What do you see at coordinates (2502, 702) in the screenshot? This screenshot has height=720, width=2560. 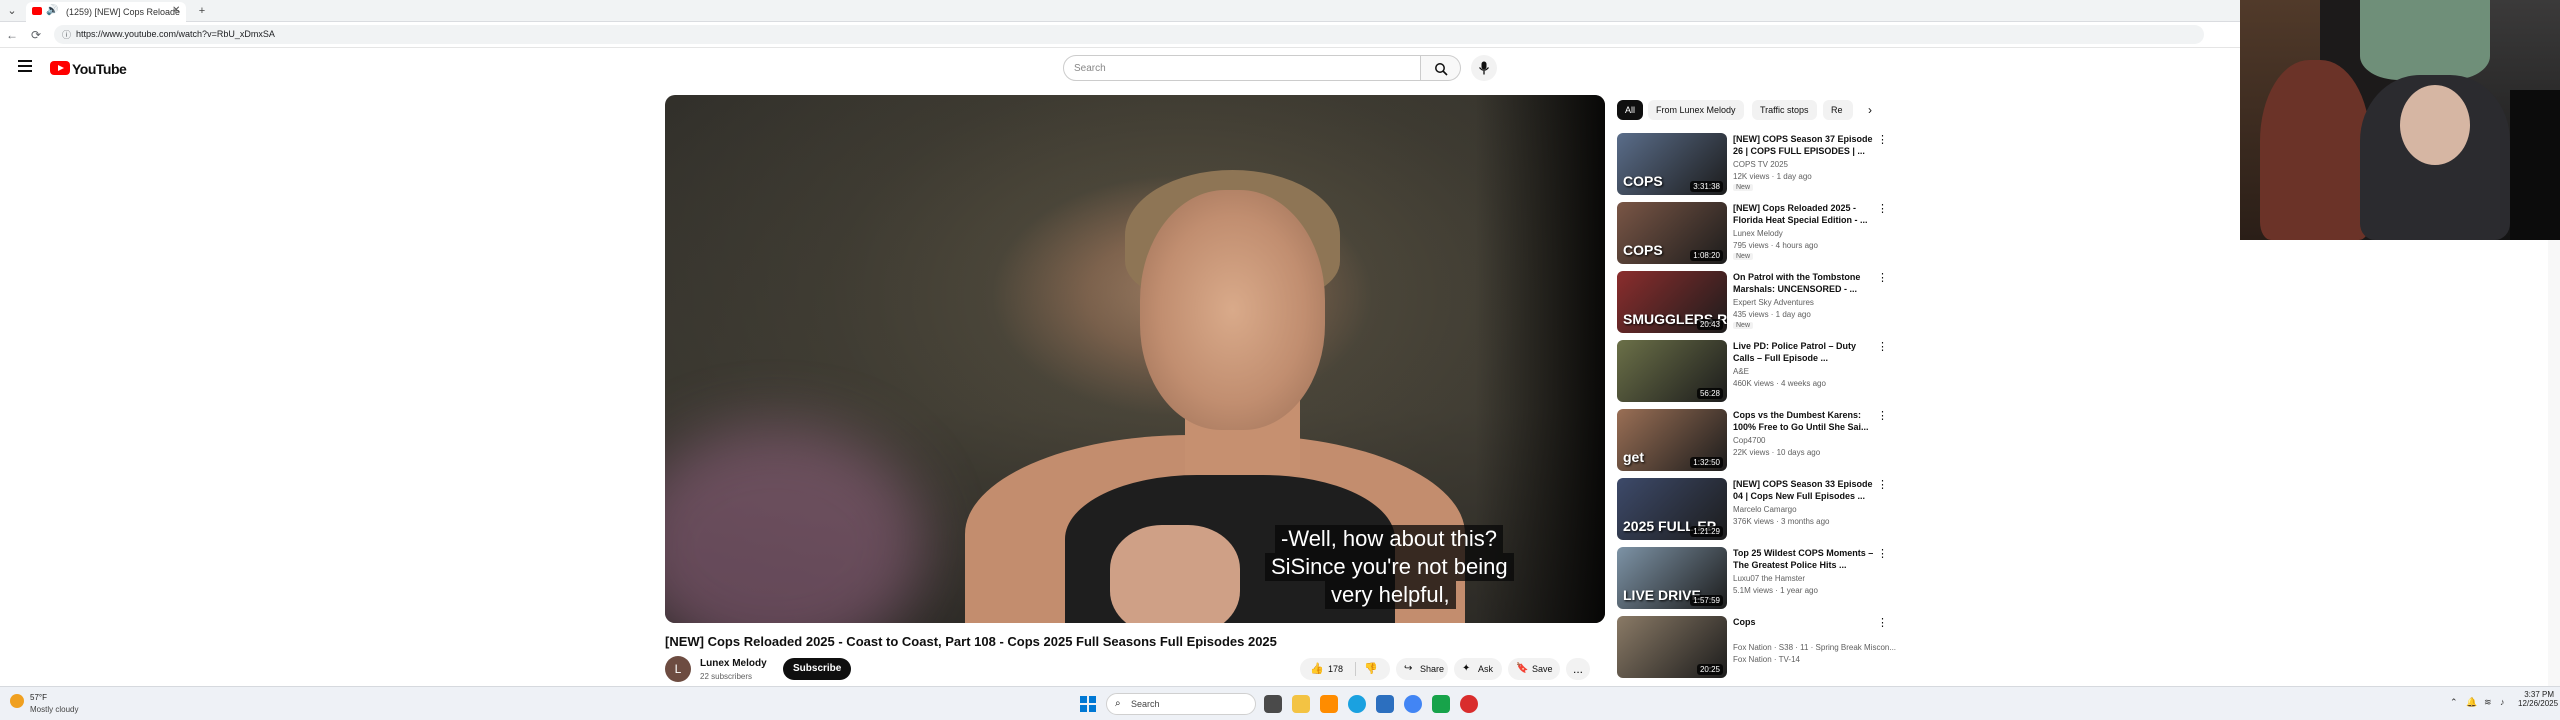 I see `volume-icon: ♪` at bounding box center [2502, 702].